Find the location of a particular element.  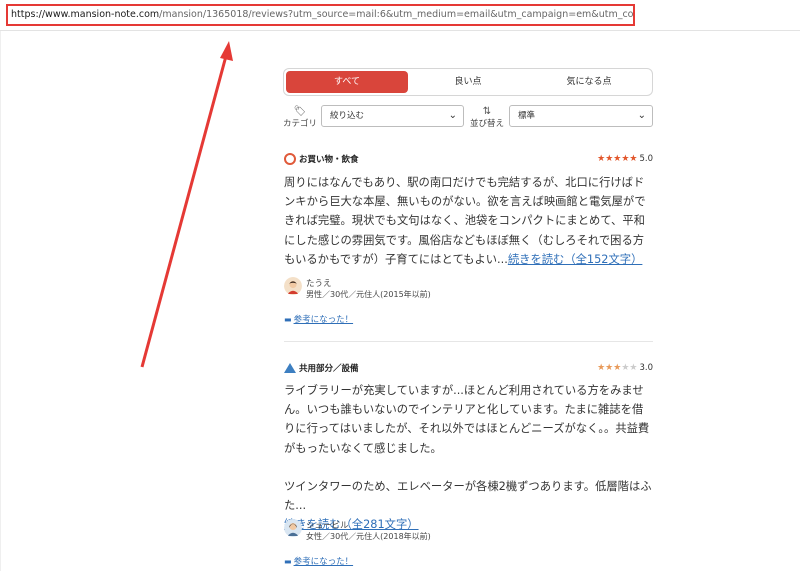

category-select-value: 絞り込む is located at coordinates (347, 116).